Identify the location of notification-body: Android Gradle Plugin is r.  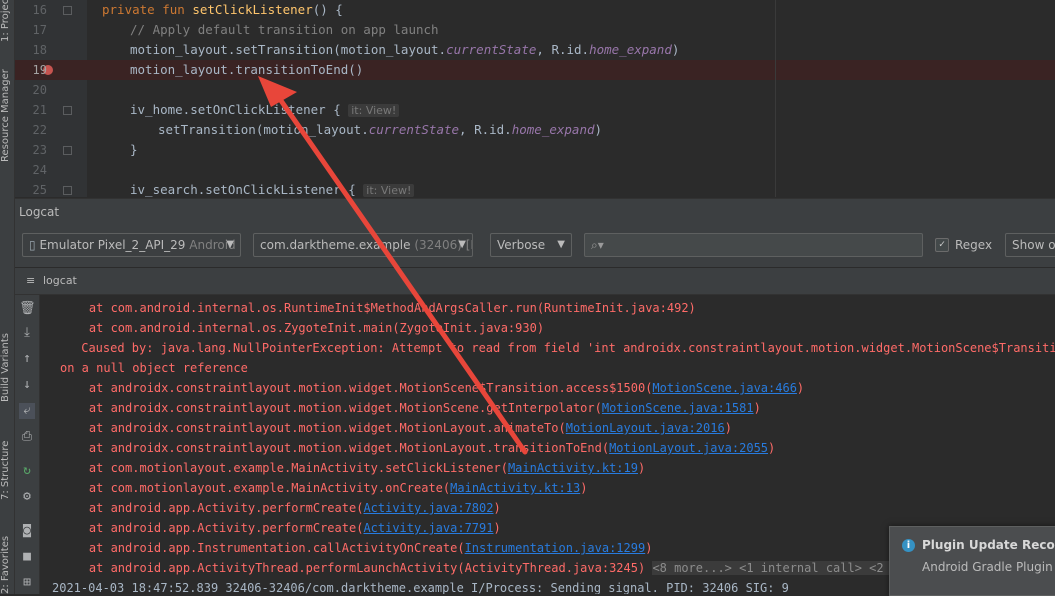
(988, 567).